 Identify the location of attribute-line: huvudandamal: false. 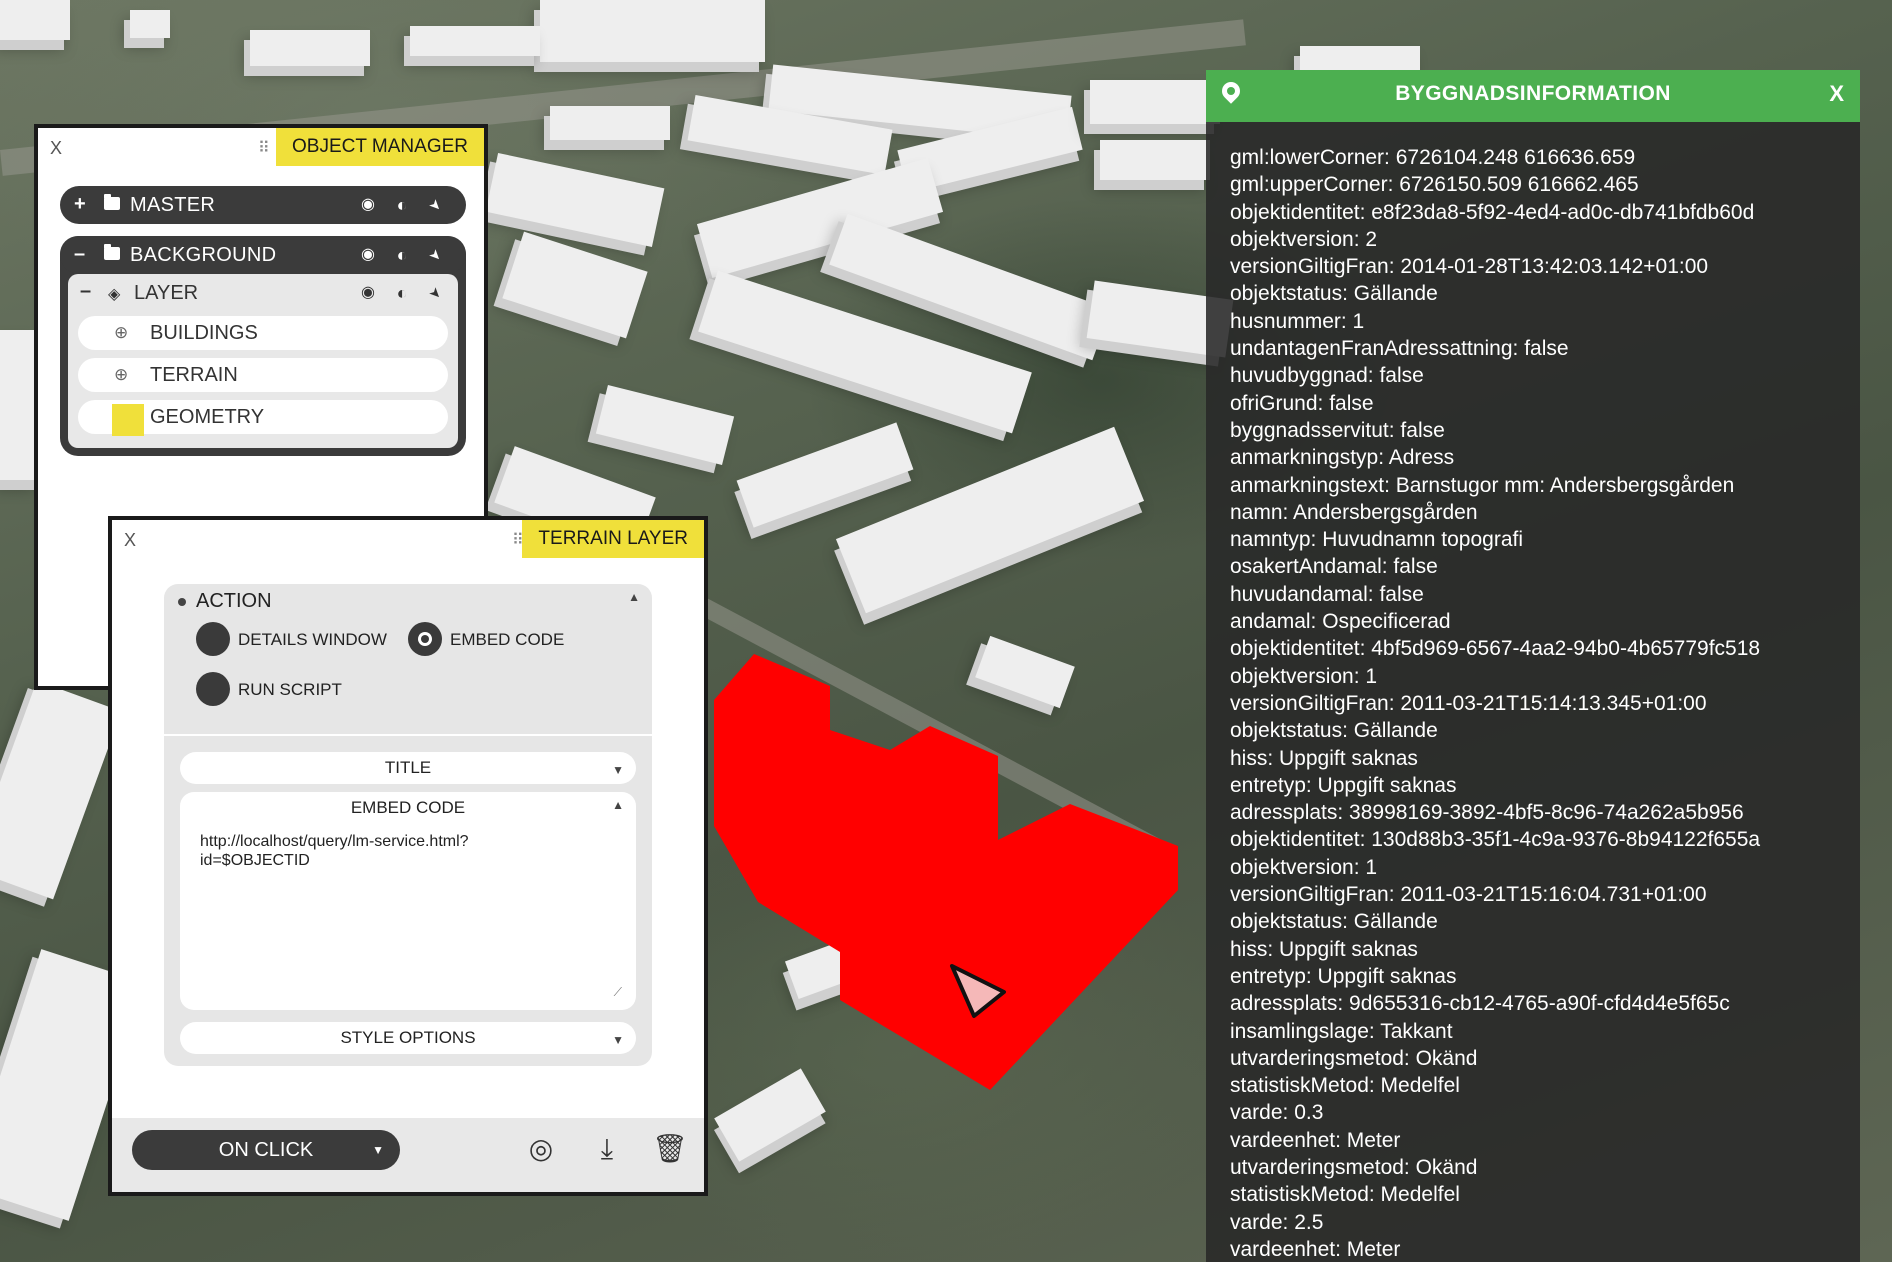
(1327, 594).